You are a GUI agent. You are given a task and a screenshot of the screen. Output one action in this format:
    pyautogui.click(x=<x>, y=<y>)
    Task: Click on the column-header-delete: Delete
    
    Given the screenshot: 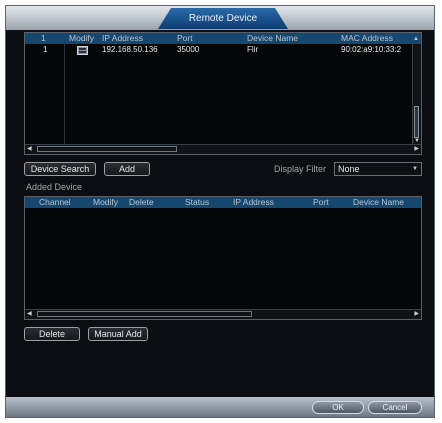 What is the action you would take?
    pyautogui.click(x=141, y=202)
    